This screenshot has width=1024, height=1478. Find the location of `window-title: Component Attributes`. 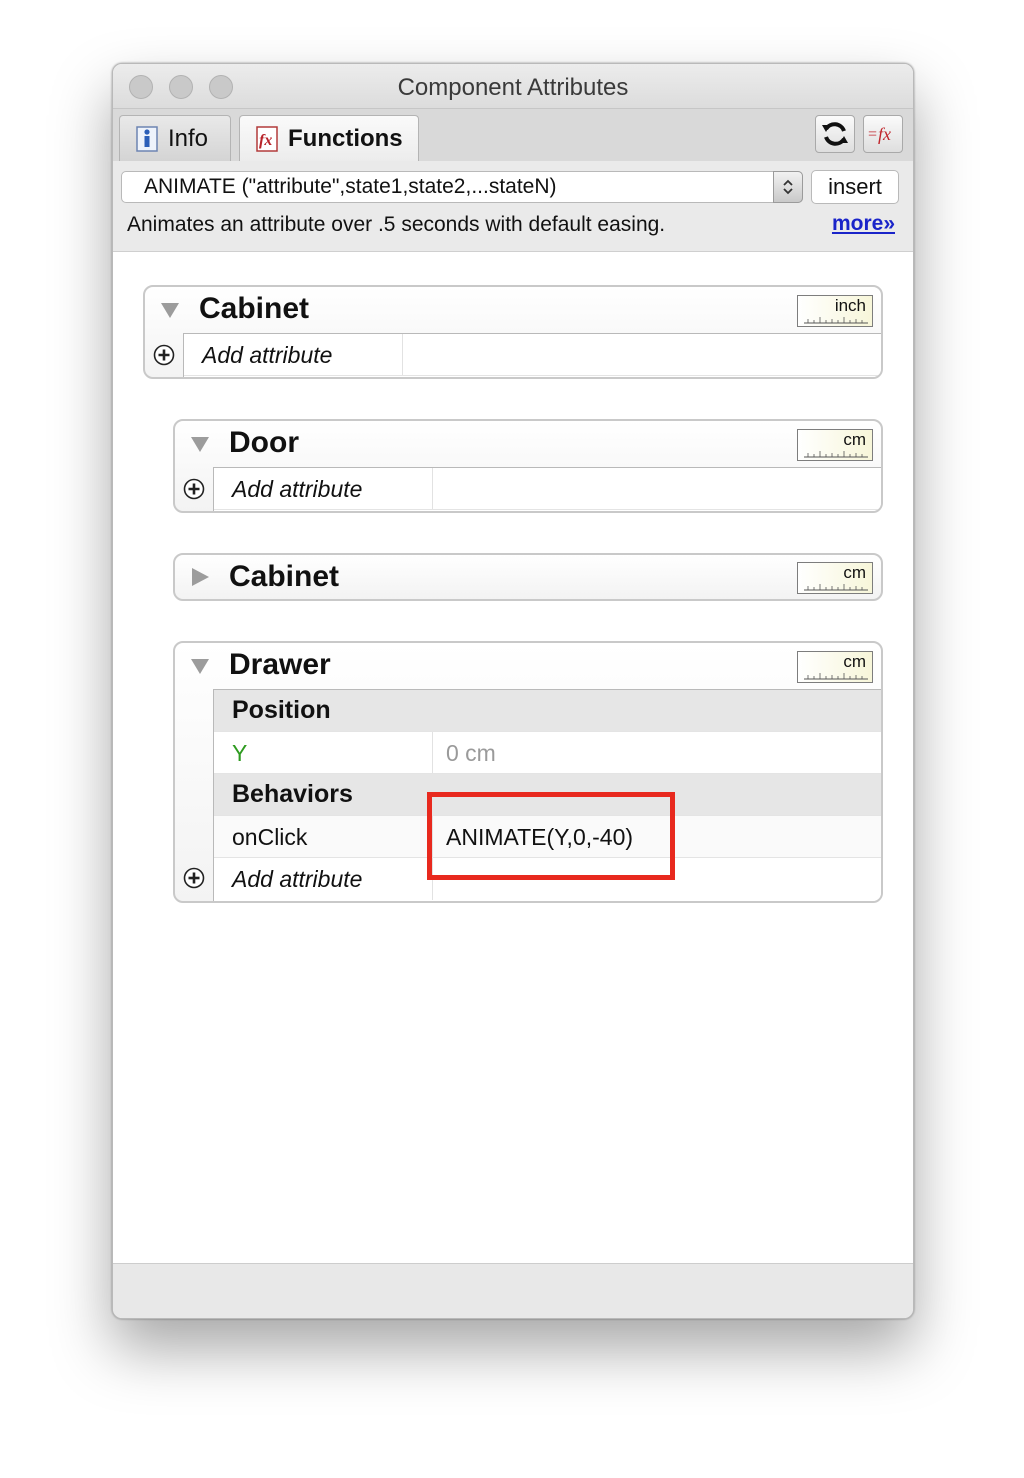

window-title: Component Attributes is located at coordinates (513, 87).